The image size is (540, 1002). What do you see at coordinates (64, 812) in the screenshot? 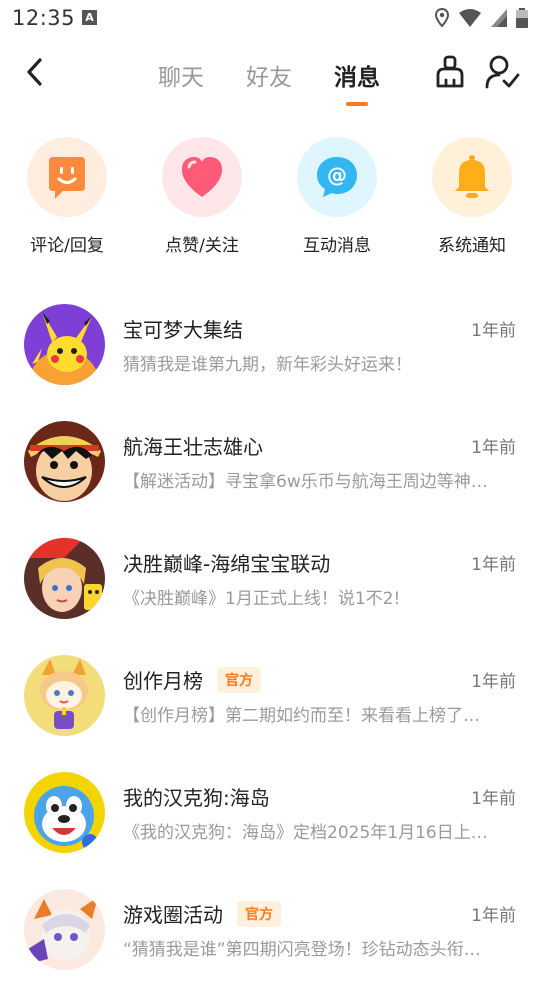
I see `talking-dog-avatar` at bounding box center [64, 812].